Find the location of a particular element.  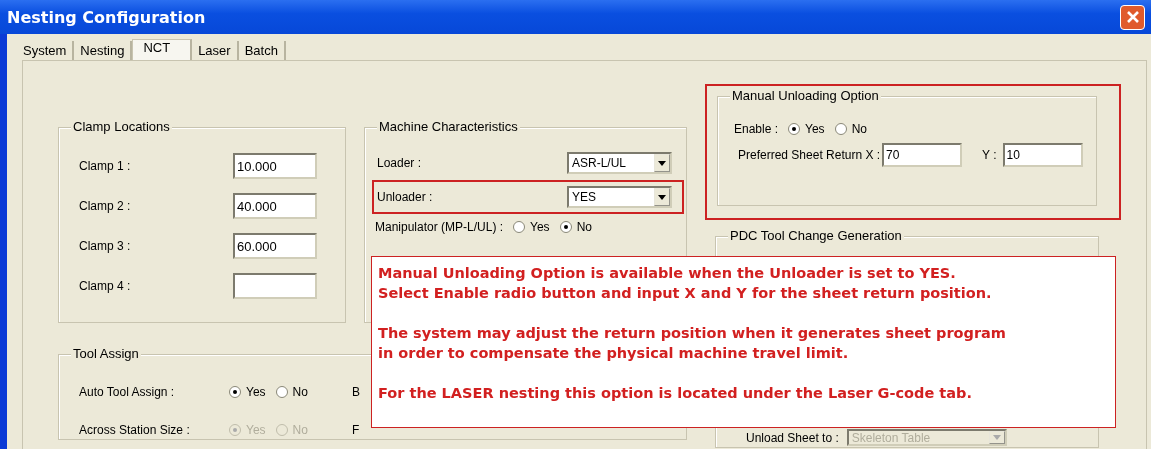

dropdown: Skeleton Table is located at coordinates (926, 437).